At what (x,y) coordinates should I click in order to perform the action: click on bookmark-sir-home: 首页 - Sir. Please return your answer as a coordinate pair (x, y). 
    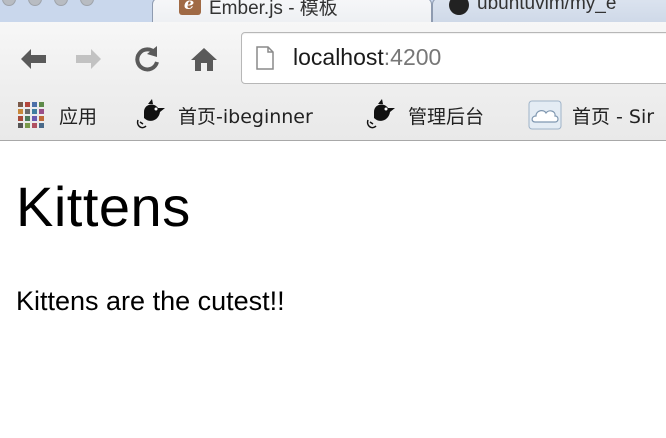
    Looking at the image, I should click on (591, 115).